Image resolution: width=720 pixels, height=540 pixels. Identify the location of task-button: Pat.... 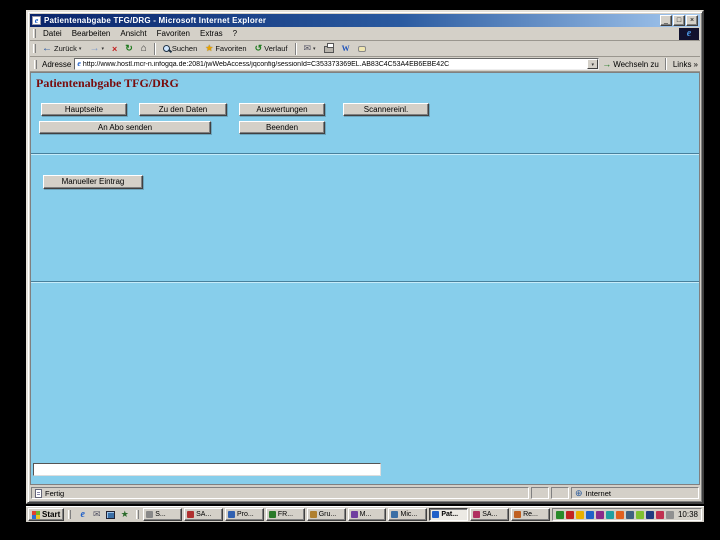
(449, 514).